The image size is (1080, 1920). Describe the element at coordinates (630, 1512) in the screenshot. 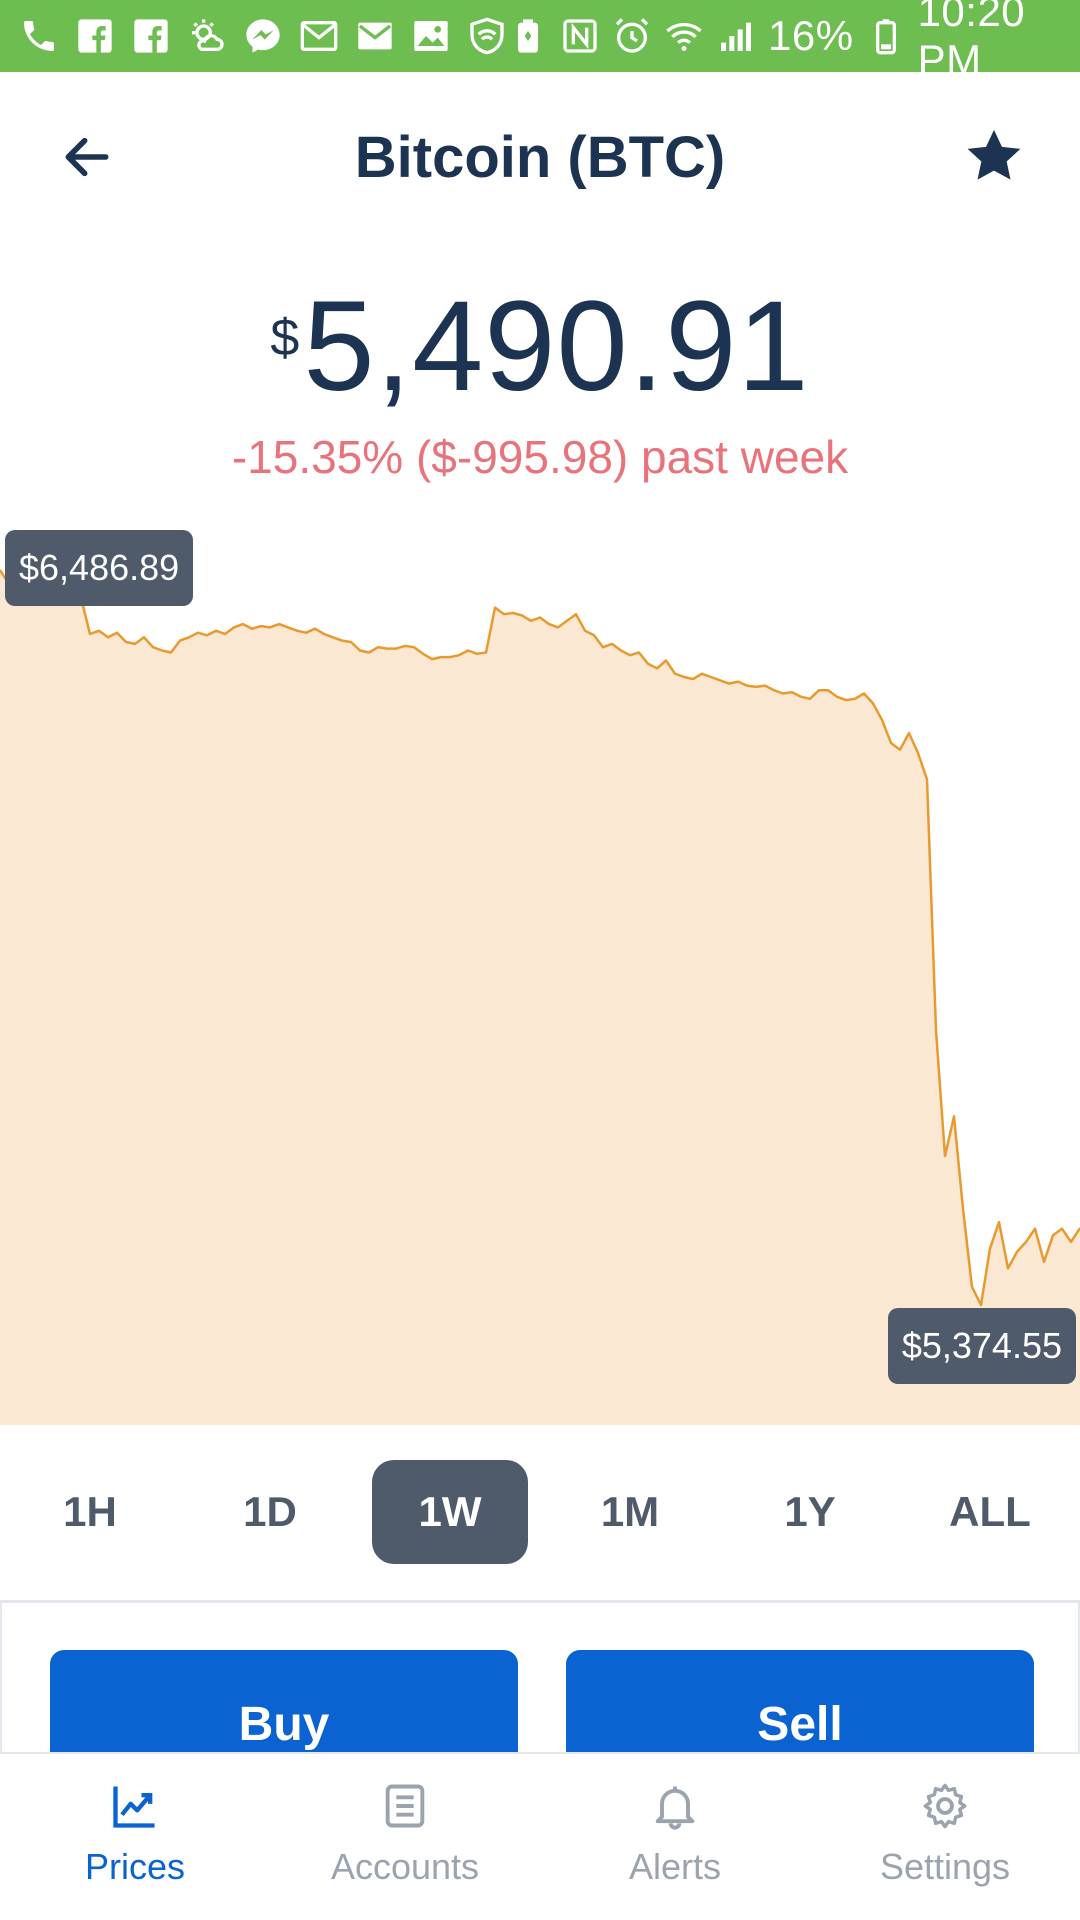

I see `range-tab-1m: 1M` at that location.